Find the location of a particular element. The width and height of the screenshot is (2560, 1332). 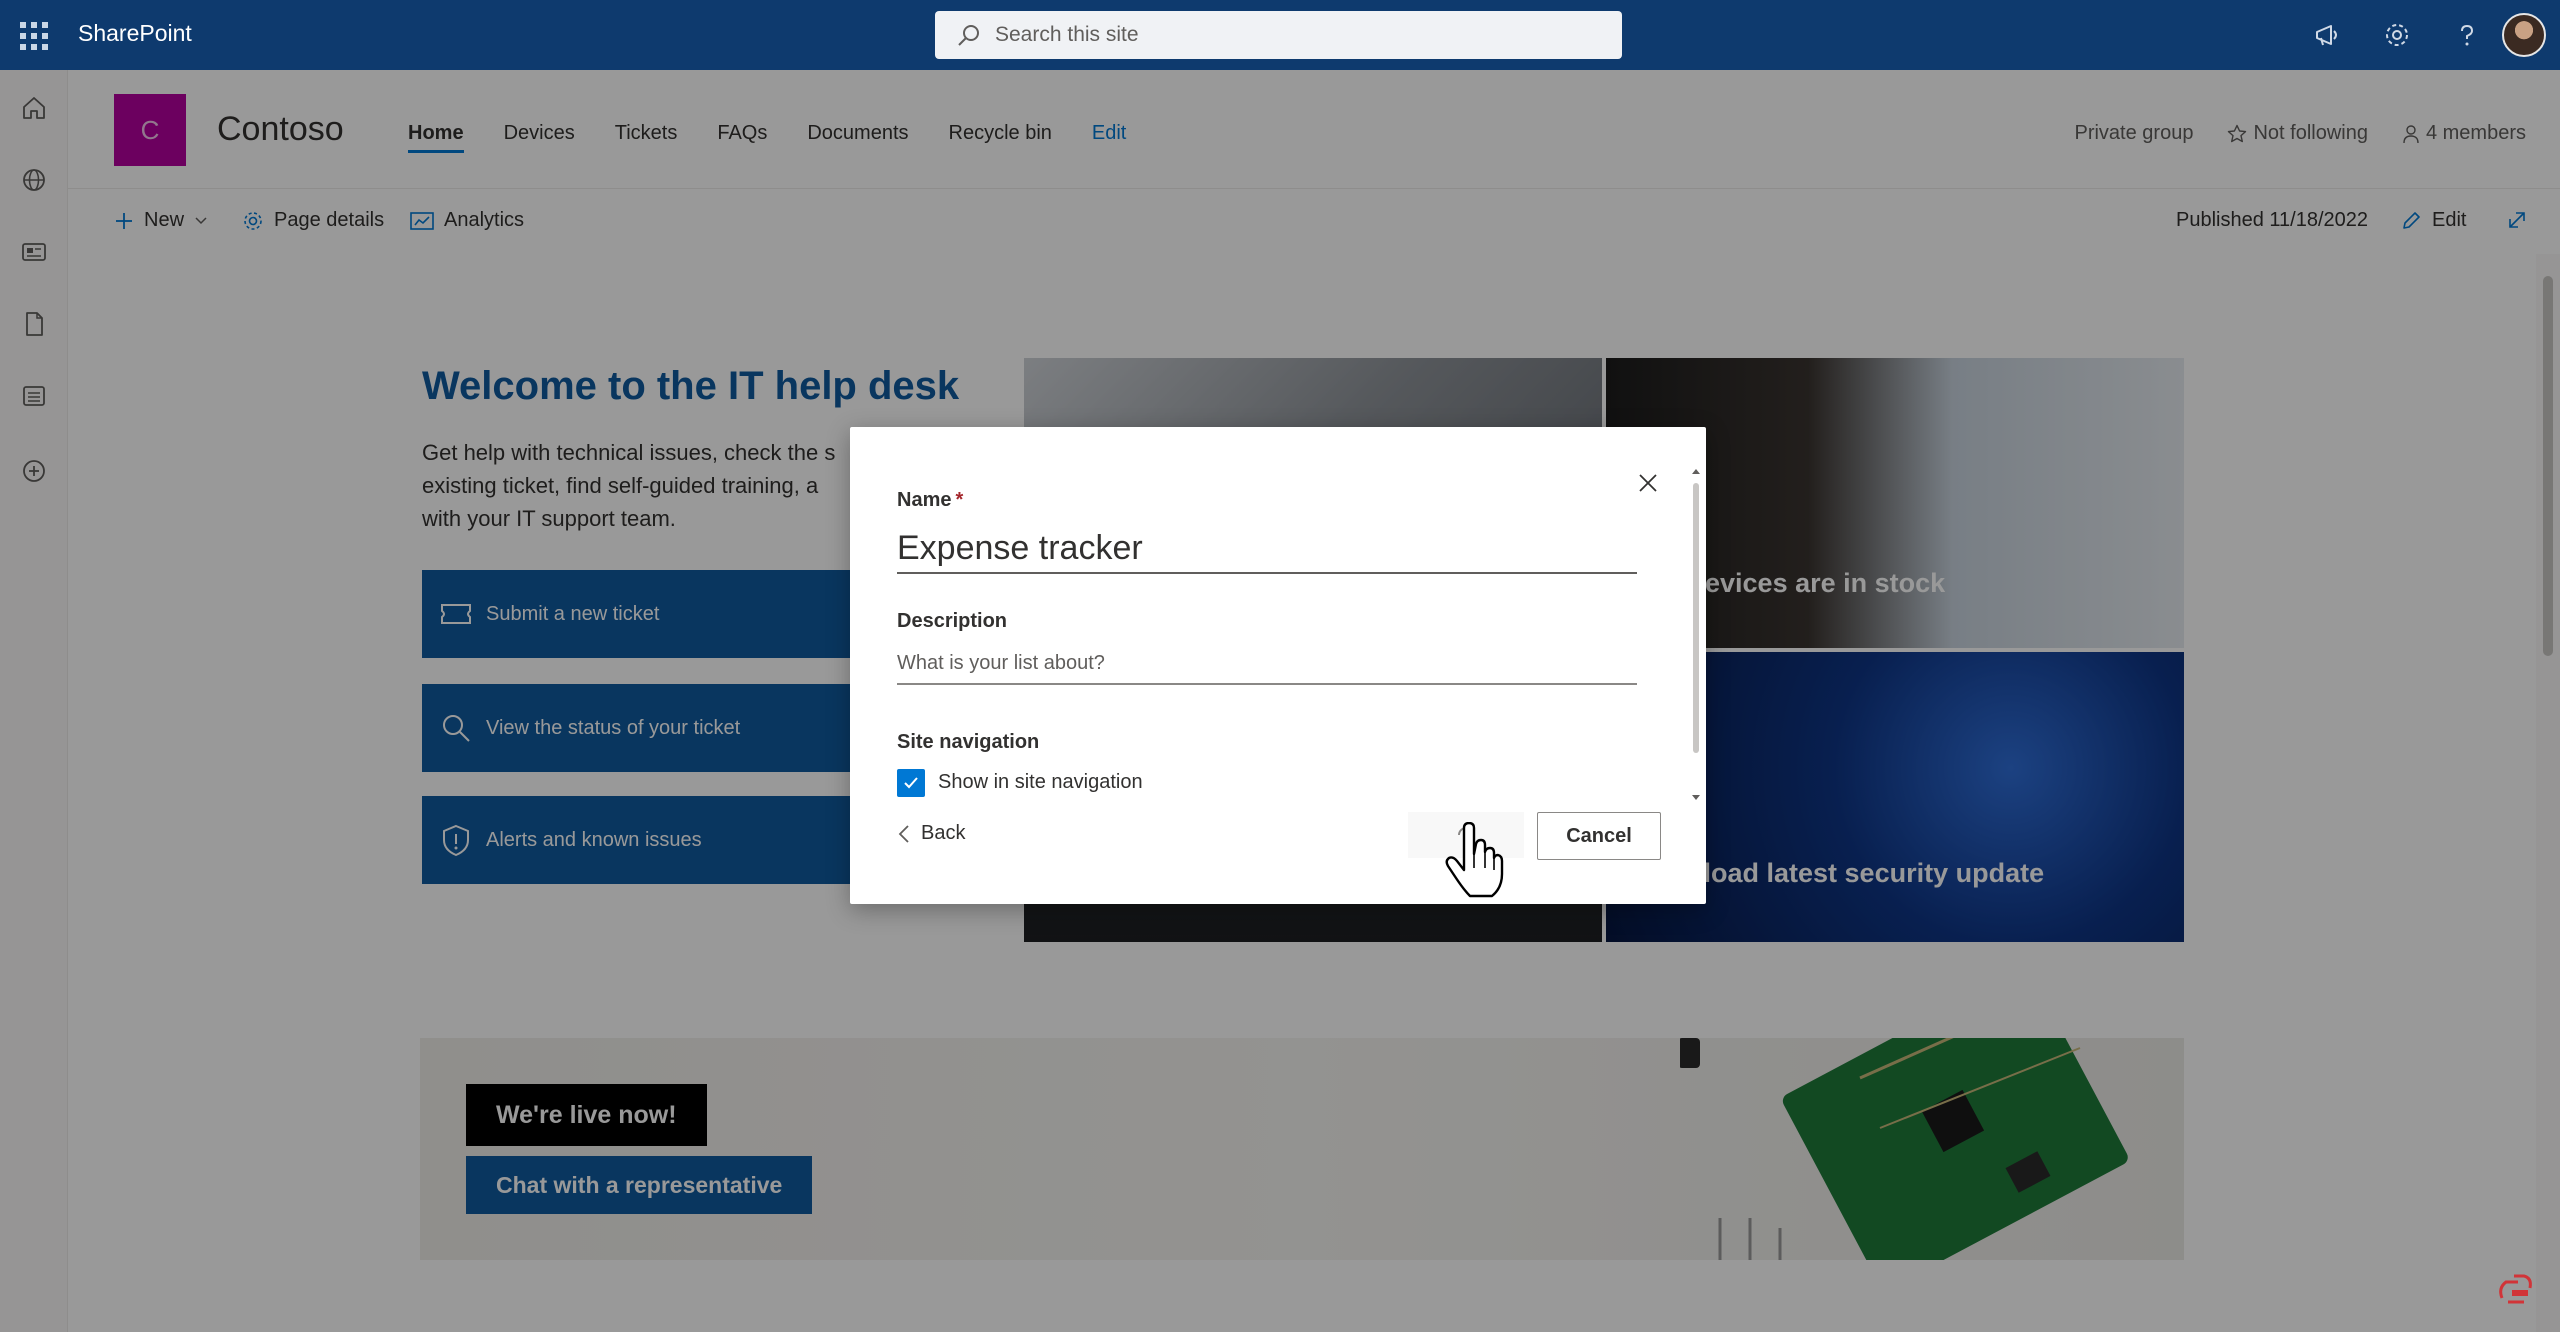

name-input: Expense tracker is located at coordinates (1267, 549).